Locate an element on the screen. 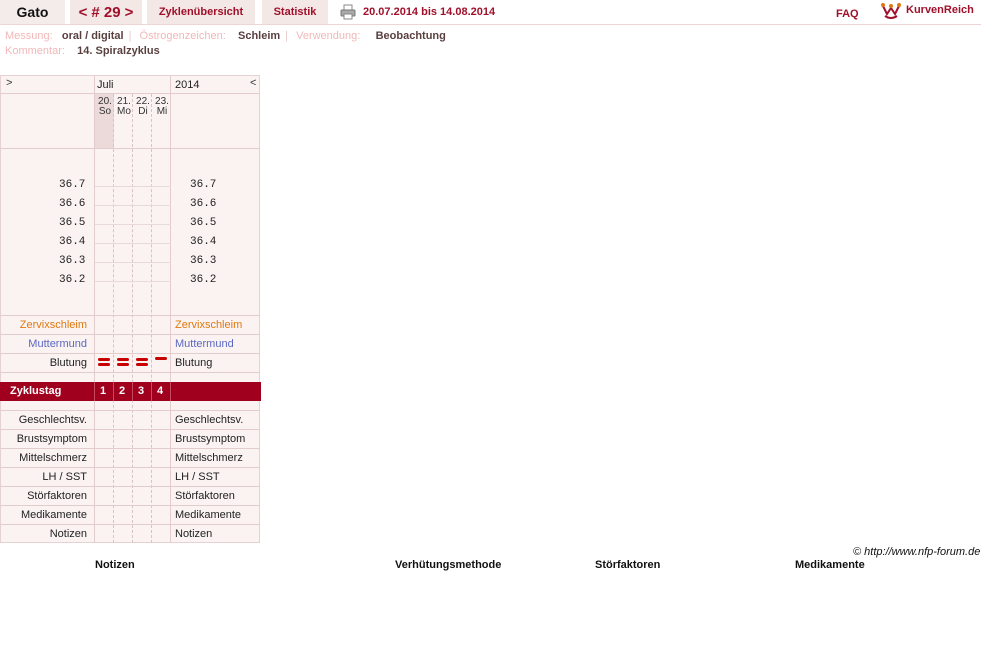 This screenshot has width=981, height=663. printer-icon is located at coordinates (348, 12).